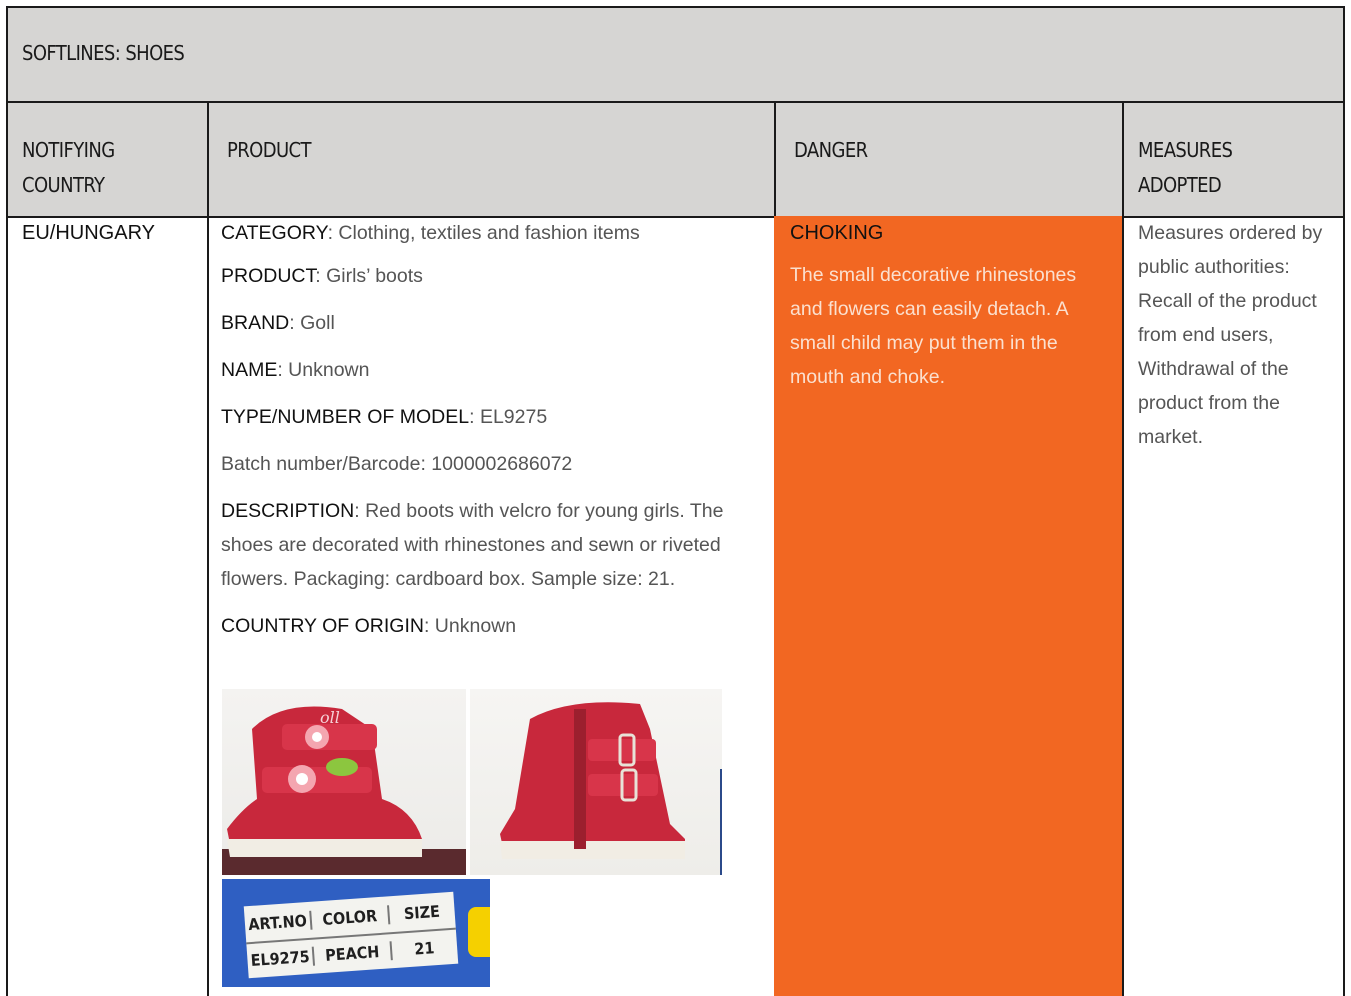  Describe the element at coordinates (323, 370) in the screenshot. I see `name-value: : Unknown` at that location.